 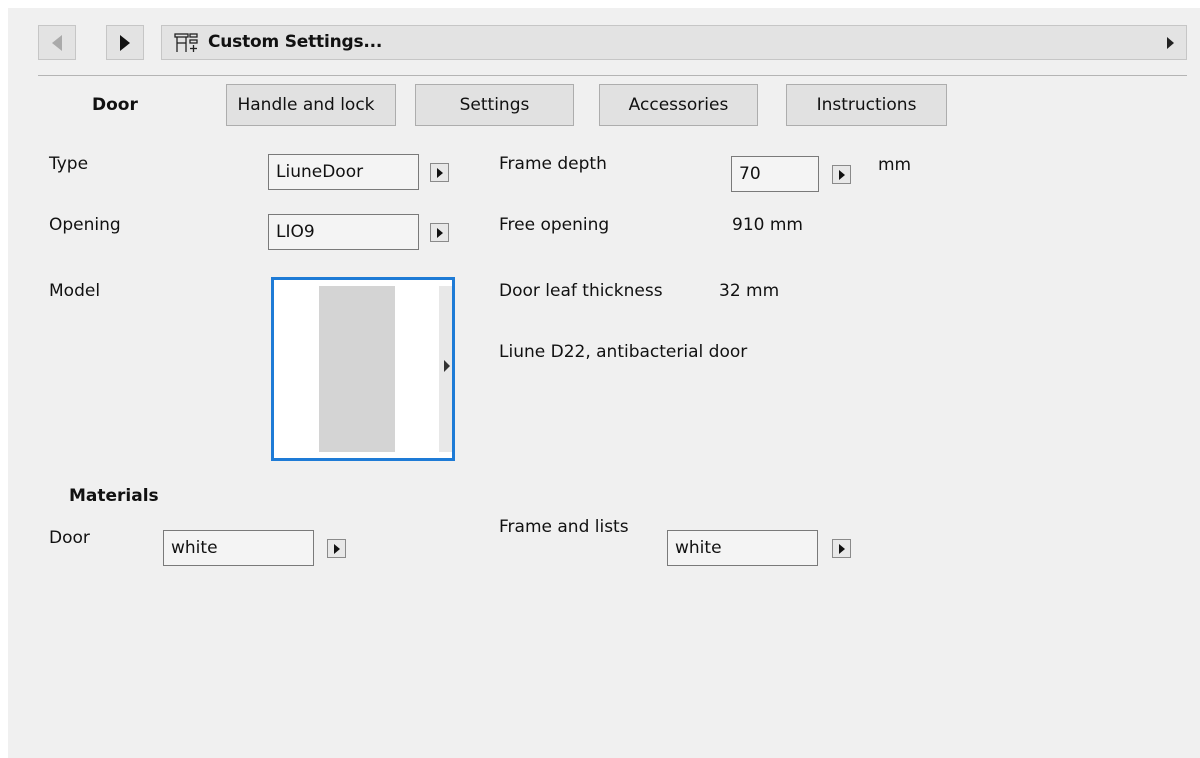 I want to click on back-arrow-icon, so click(x=57, y=42).